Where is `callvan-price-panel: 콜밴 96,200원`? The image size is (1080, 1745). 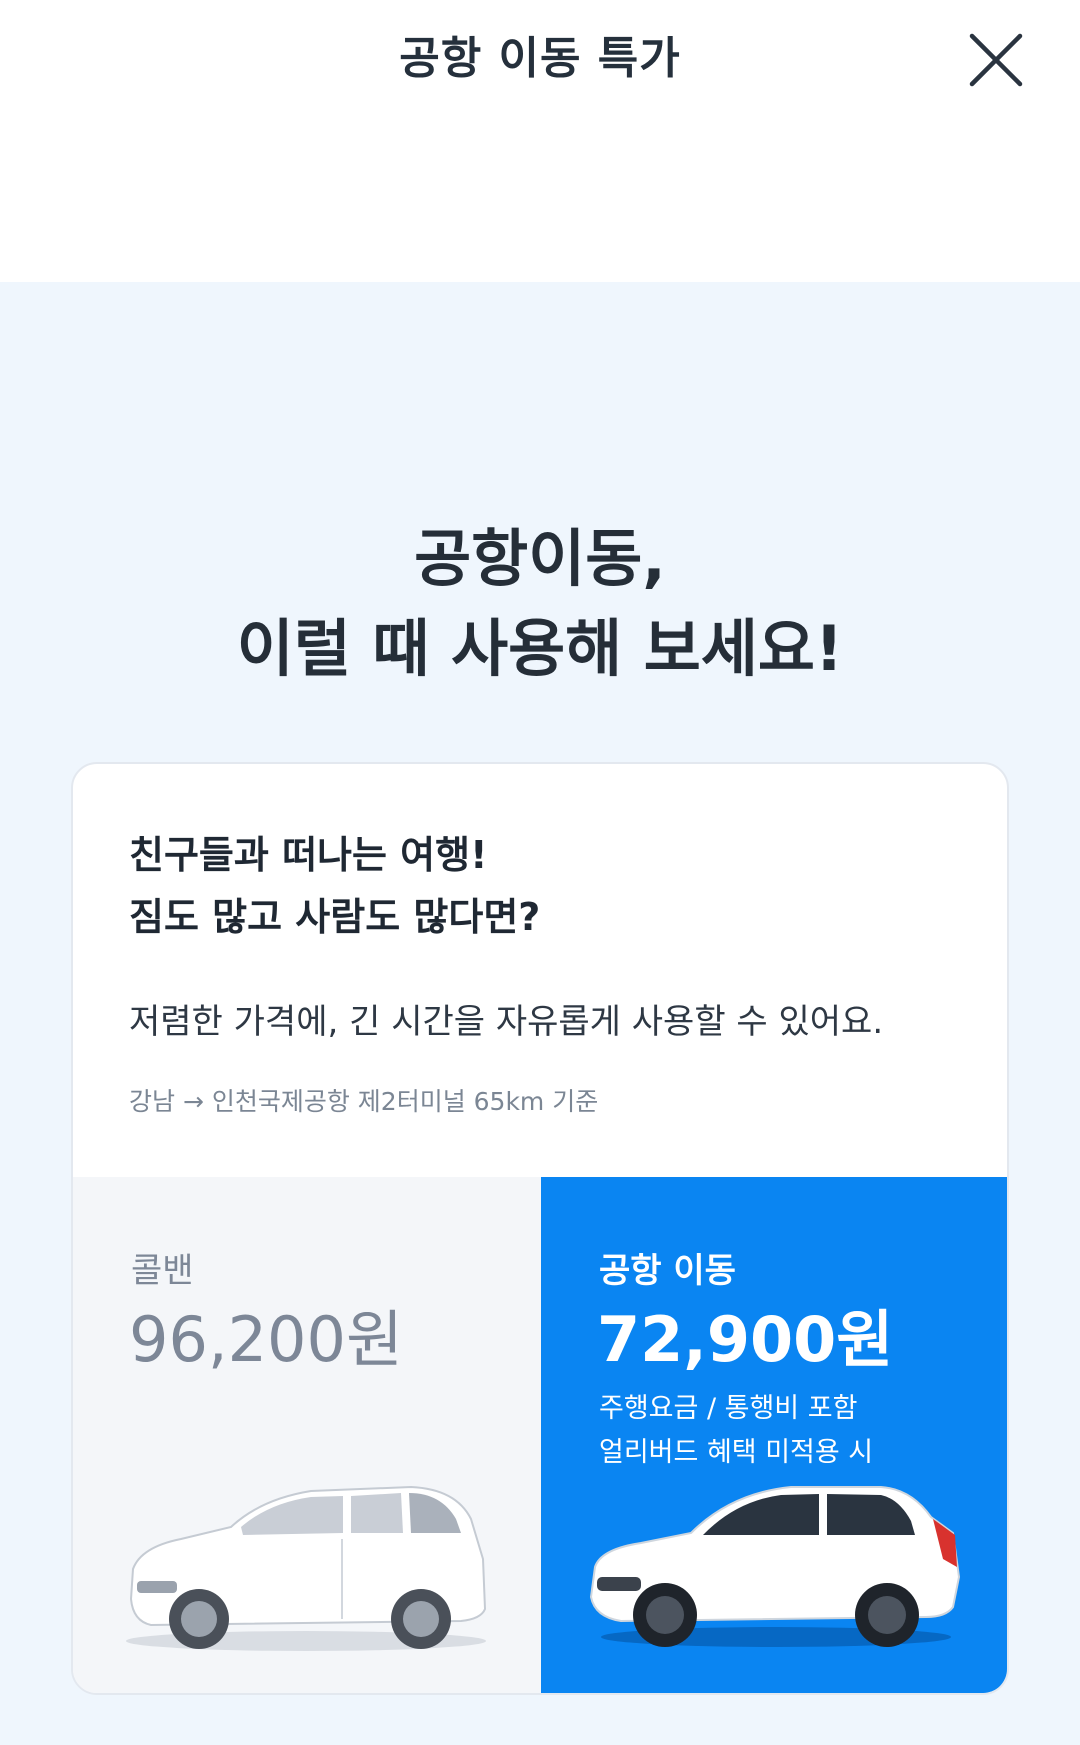 callvan-price-panel: 콜밴 96,200원 is located at coordinates (307, 1435).